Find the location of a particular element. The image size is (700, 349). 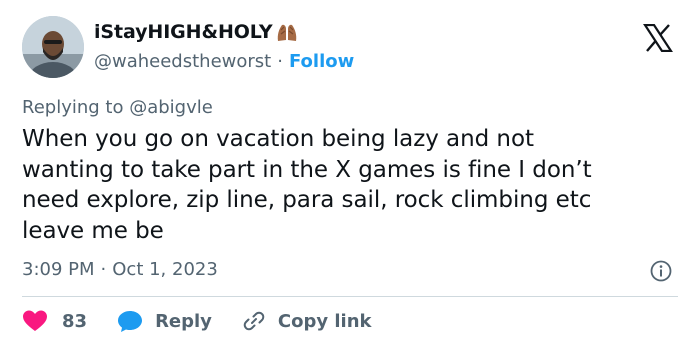

timestamp: 3:09 PM · Oct 1, 2023 is located at coordinates (120, 269).